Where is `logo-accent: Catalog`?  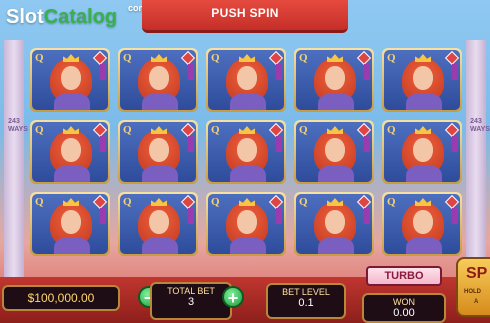
logo-accent: Catalog is located at coordinates (80, 17).